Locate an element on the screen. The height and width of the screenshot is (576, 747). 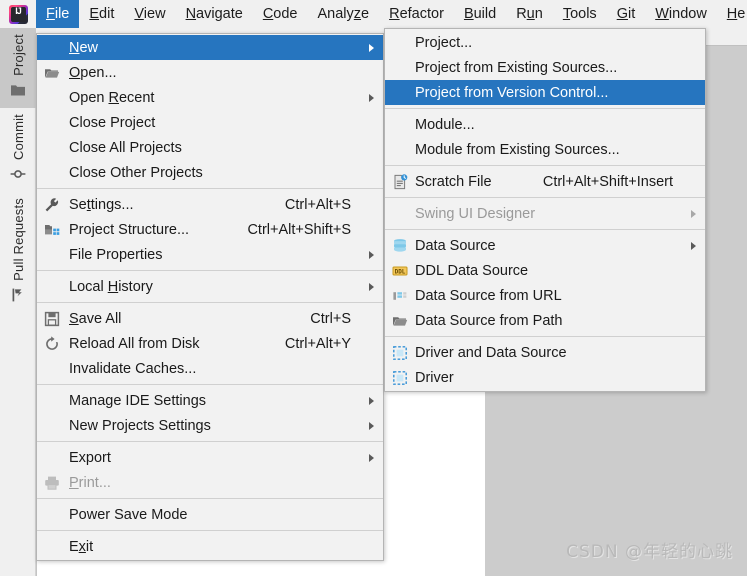
tool-window-tab-label: Pull Requests is located at coordinates (18, 239).